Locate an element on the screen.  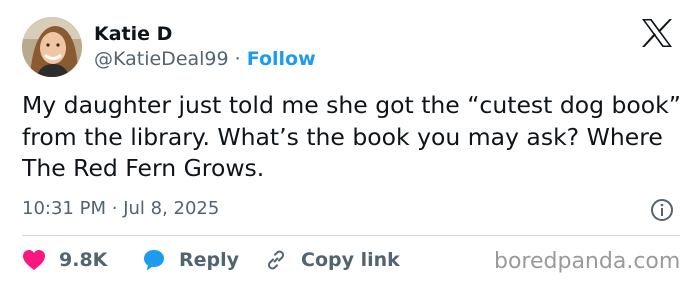
author-handle: @KatieDeal99 is located at coordinates (161, 59).